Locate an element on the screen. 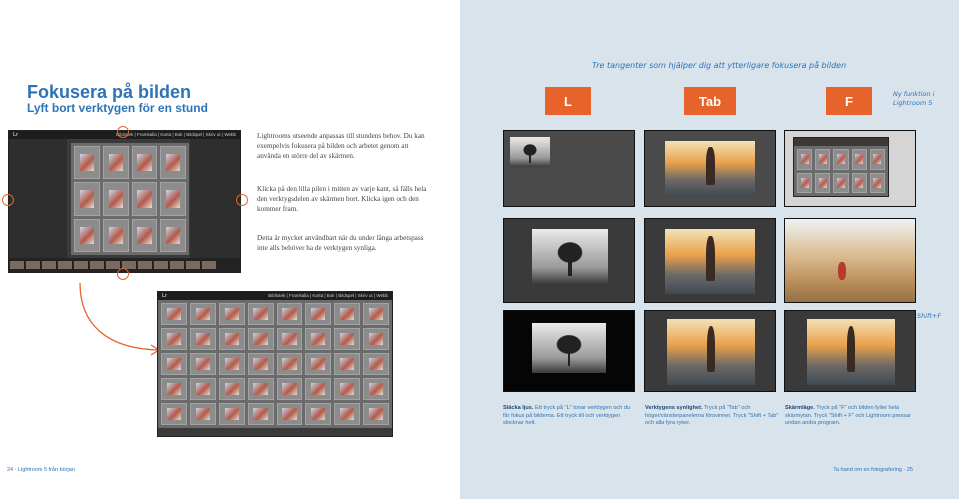 The image size is (959, 499). key-f: F is located at coordinates (849, 101).